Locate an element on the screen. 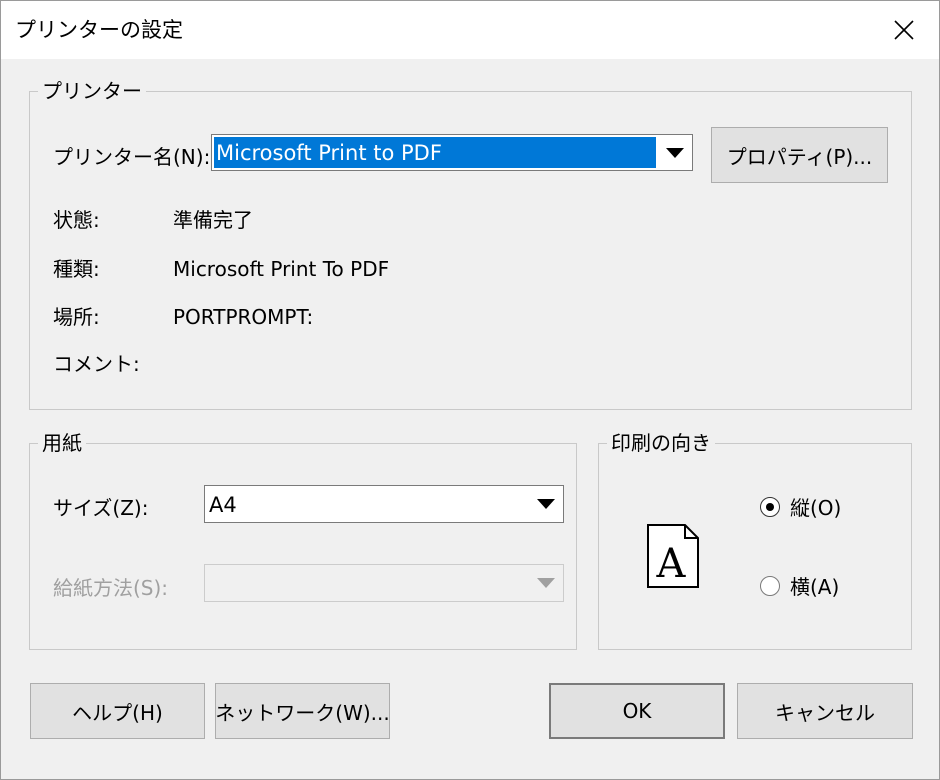  landscape-label: 横(A) is located at coordinates (814, 587).